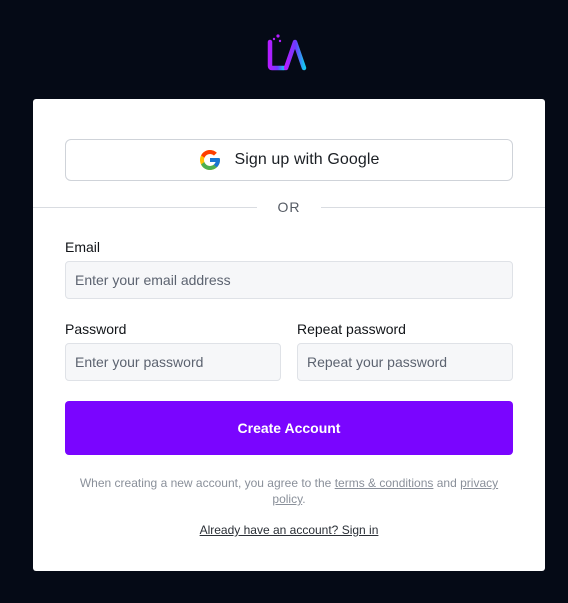  Describe the element at coordinates (433, 207) in the screenshot. I see `divider-line-right` at that location.